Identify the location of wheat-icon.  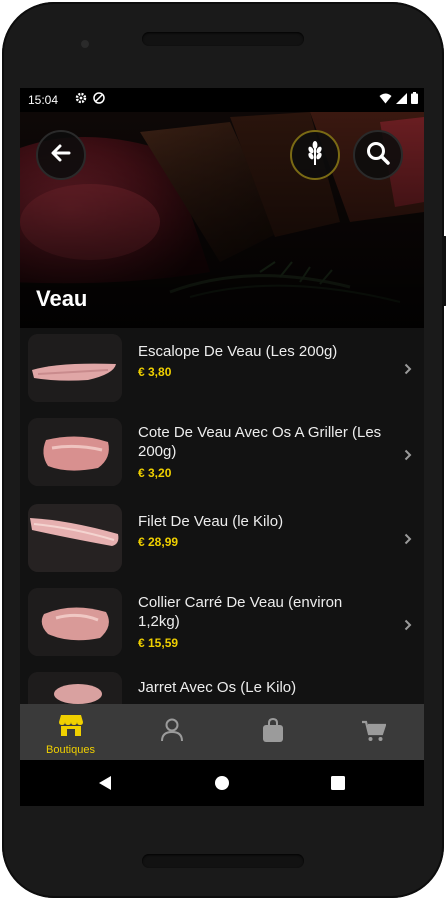
(315, 155).